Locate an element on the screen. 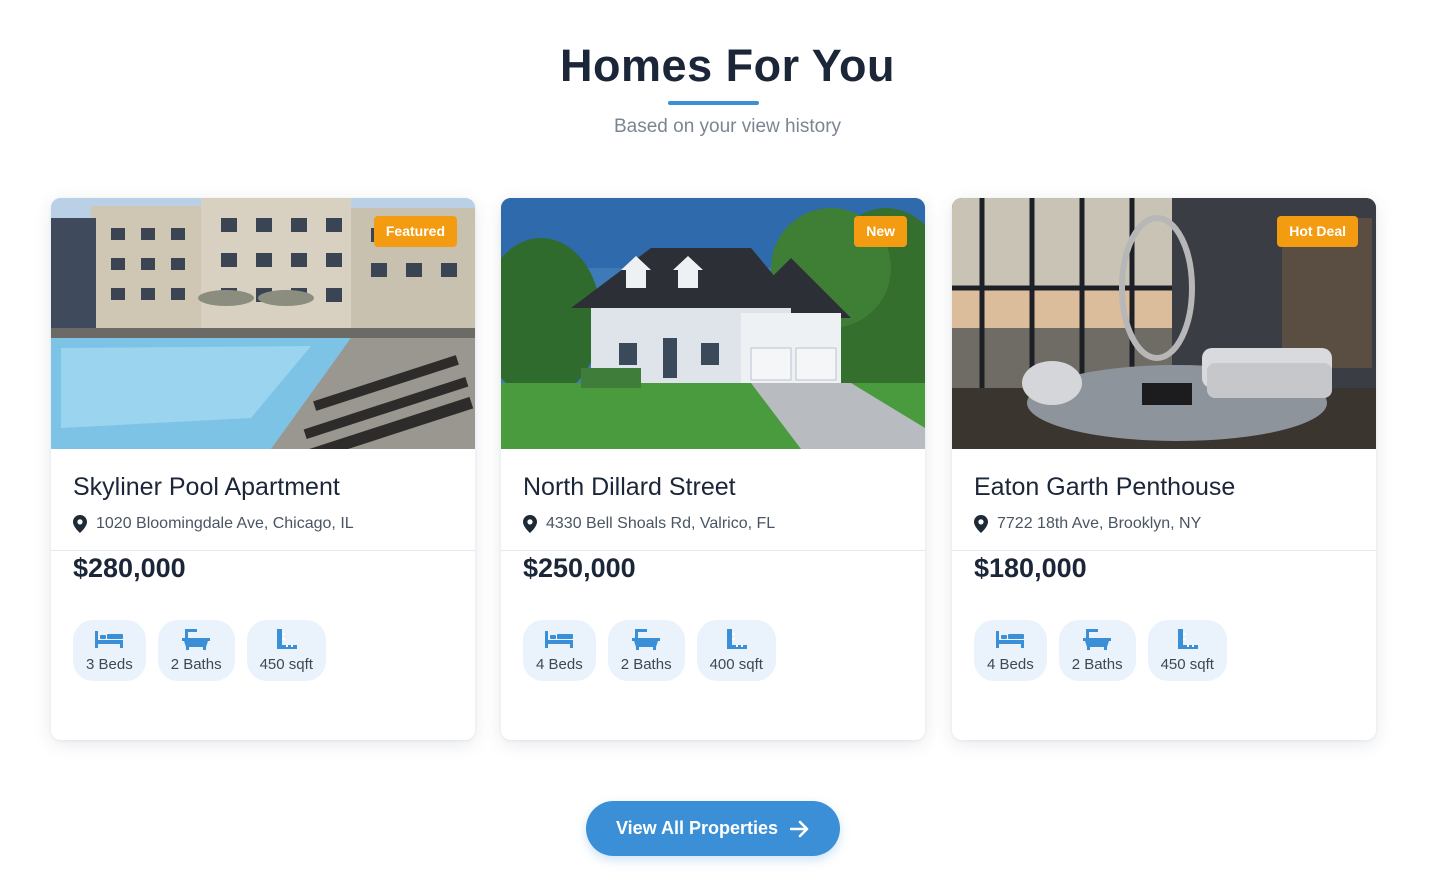 This screenshot has width=1455, height=882. view-all-properties-button: View All Properties is located at coordinates (713, 828).